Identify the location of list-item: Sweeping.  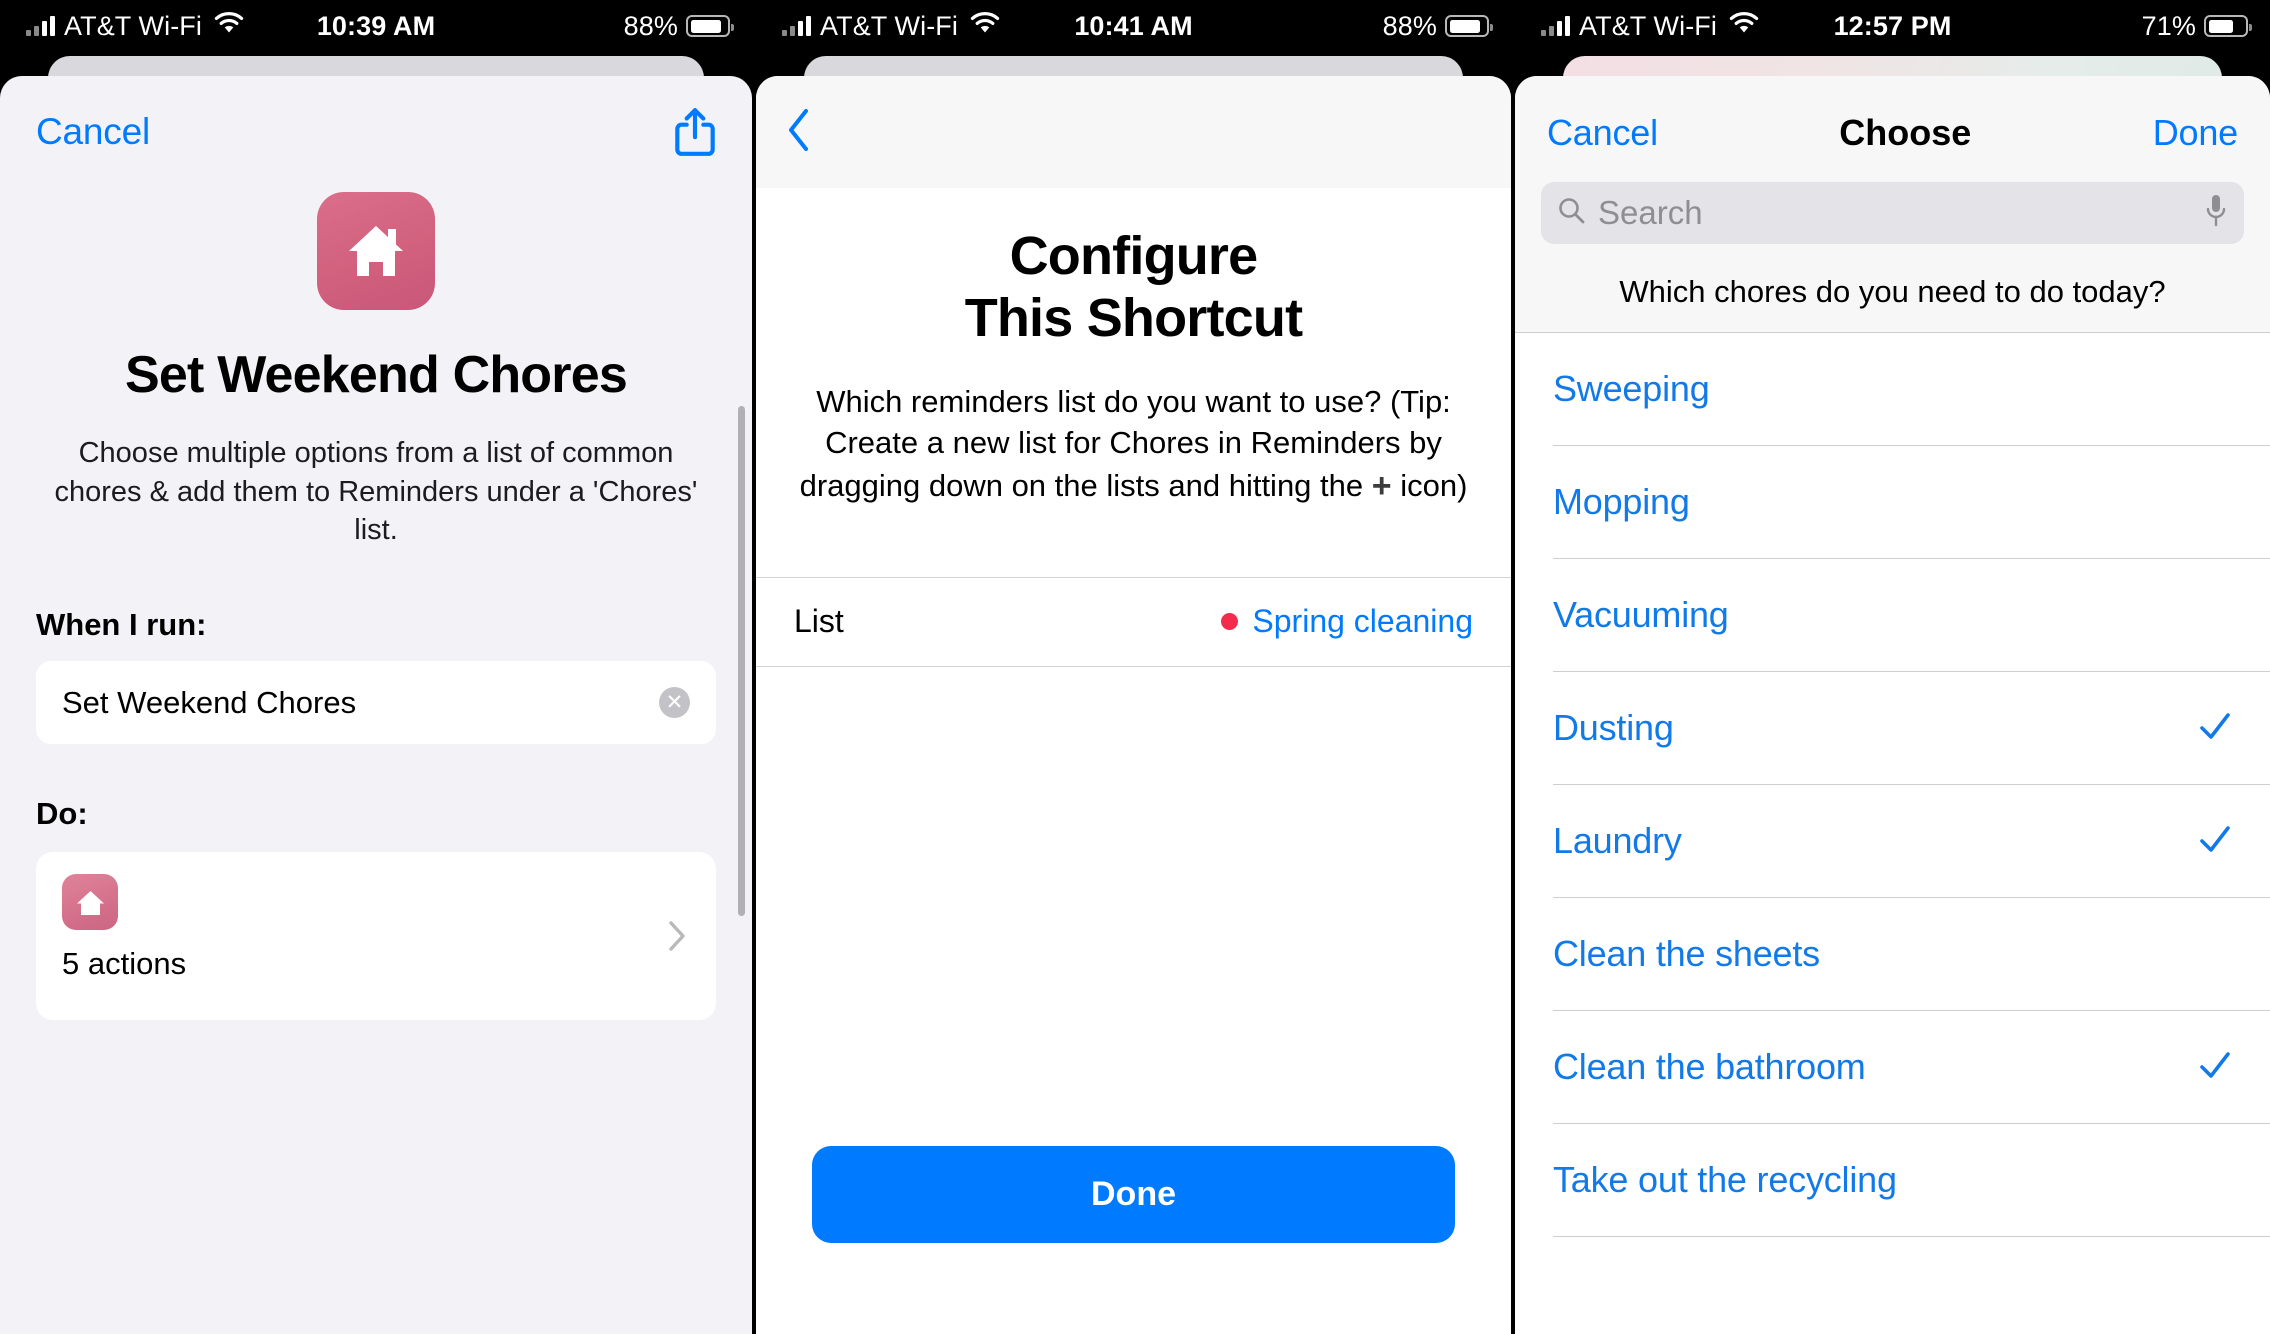
(1892, 389).